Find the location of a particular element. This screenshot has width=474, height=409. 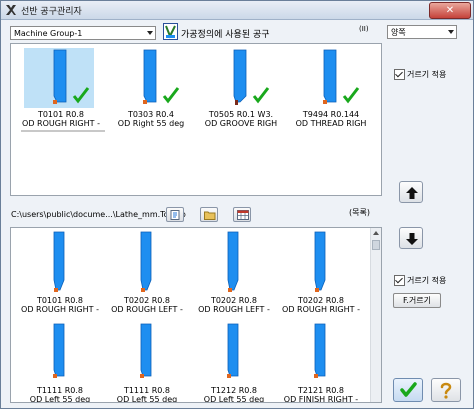

move-up-button is located at coordinates (411, 192).